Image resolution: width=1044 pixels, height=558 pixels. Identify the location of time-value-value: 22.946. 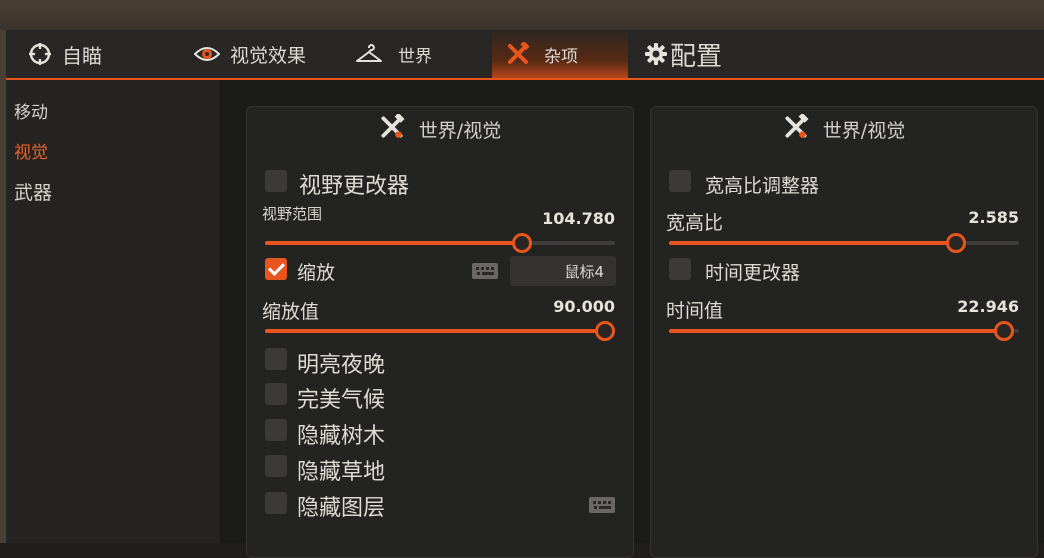
(988, 306).